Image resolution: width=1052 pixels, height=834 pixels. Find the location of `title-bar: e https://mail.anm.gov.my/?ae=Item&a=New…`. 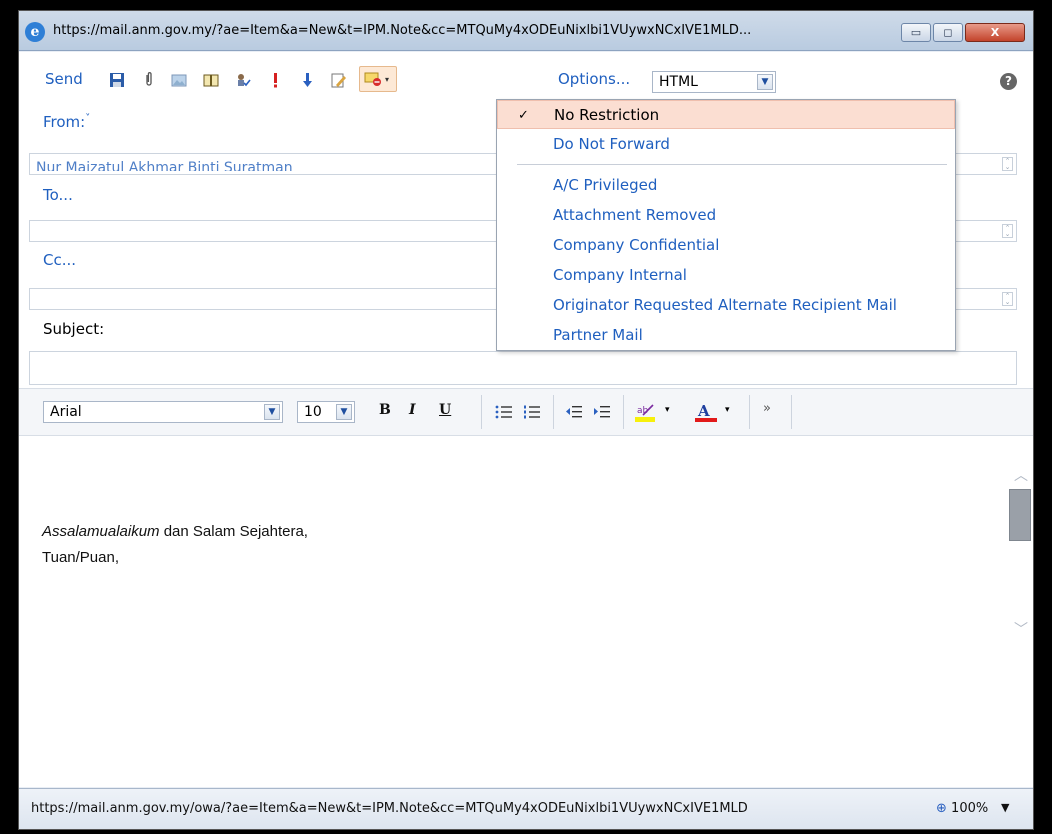

title-bar: e https://mail.anm.gov.my/?ae=Item&a=New… is located at coordinates (526, 31).